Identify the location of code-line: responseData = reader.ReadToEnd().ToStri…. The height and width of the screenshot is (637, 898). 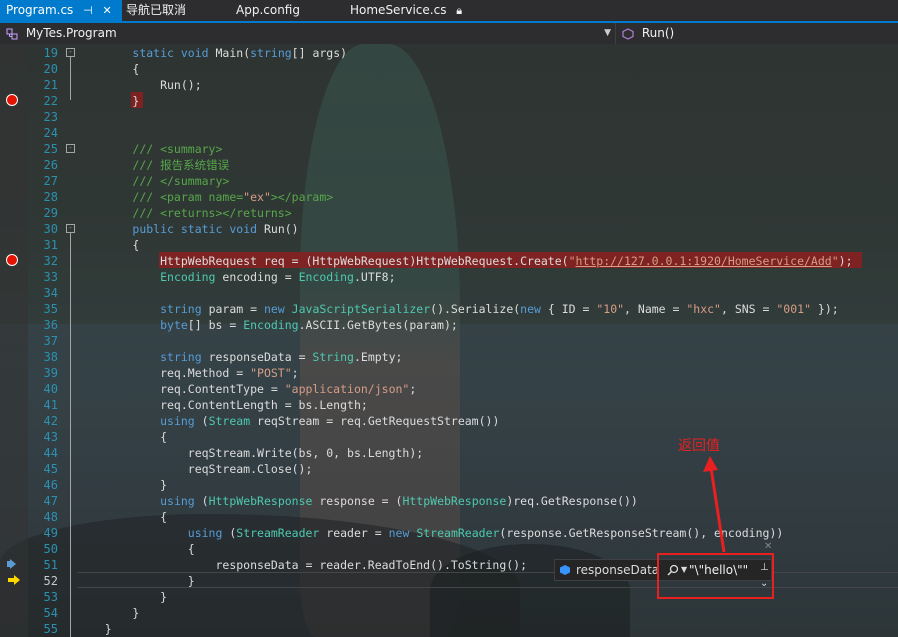
(302, 565).